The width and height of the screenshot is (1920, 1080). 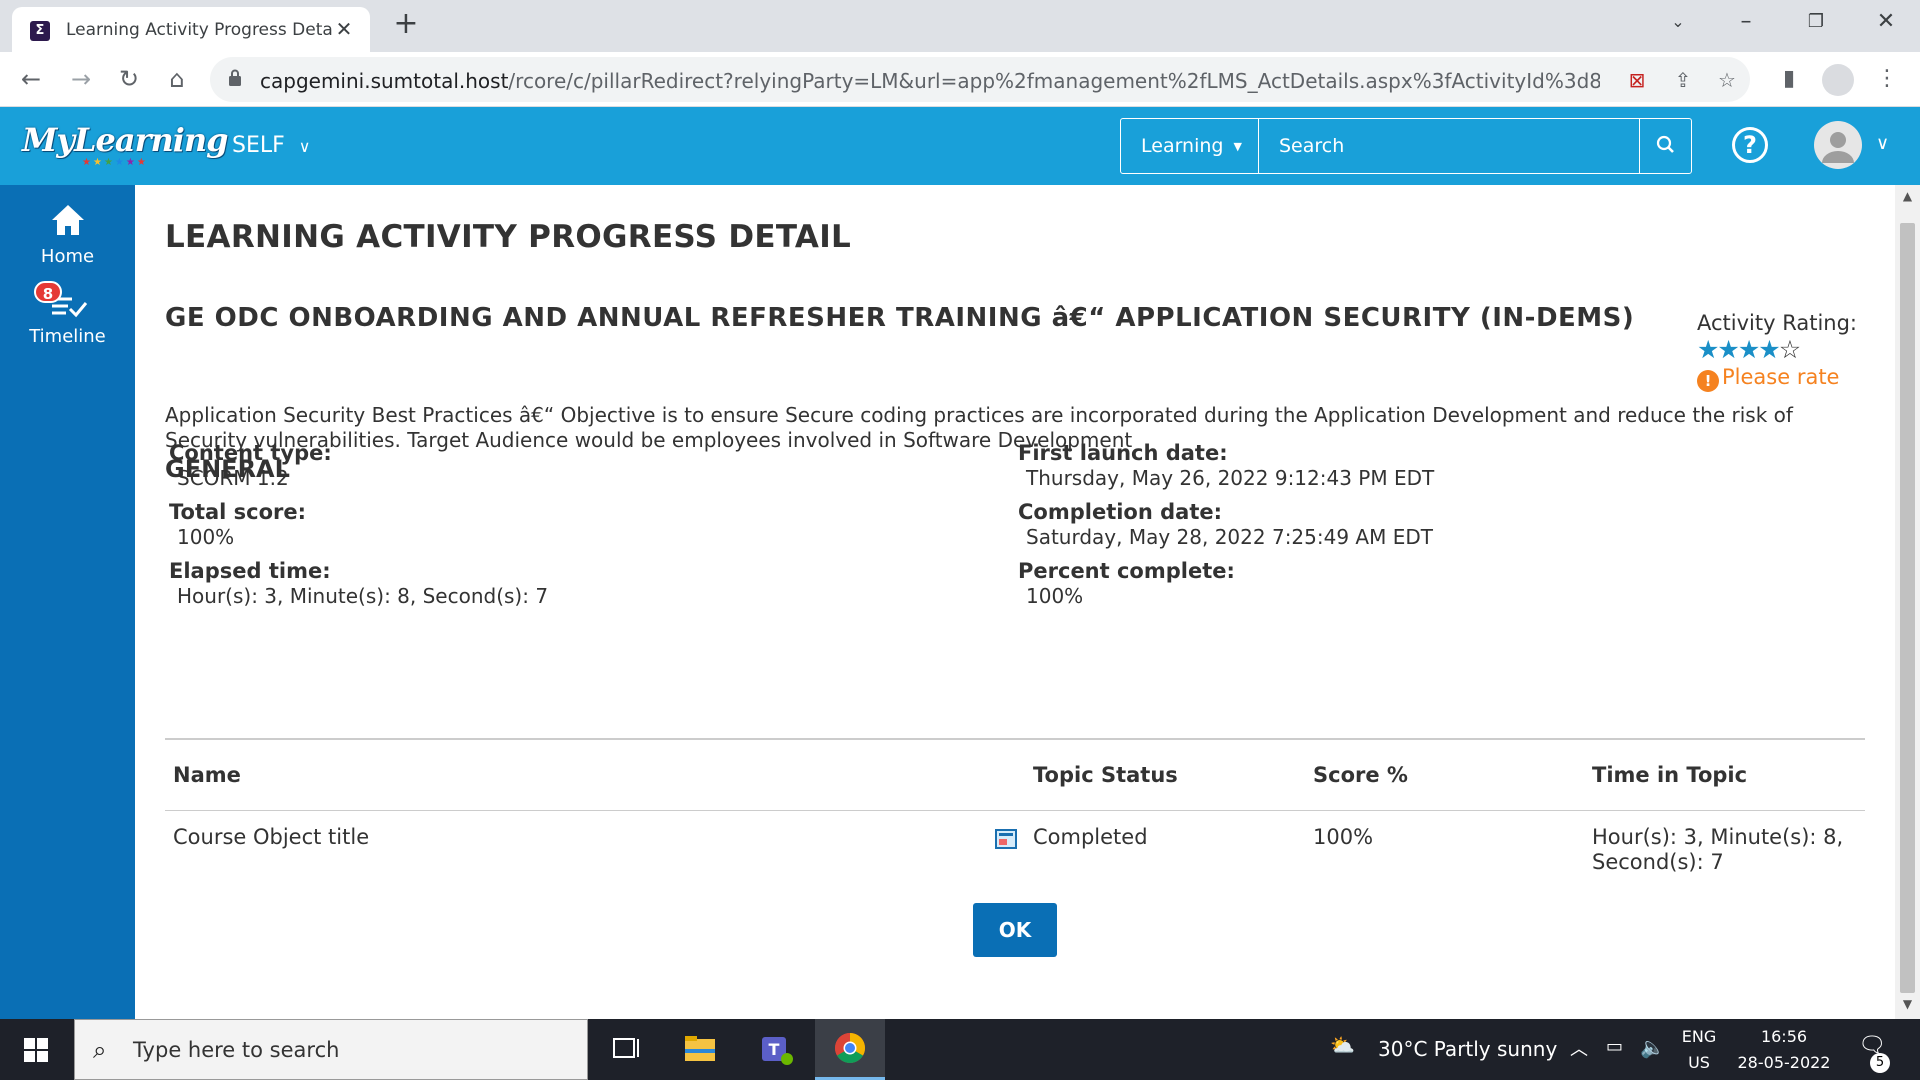 What do you see at coordinates (1015, 930) in the screenshot?
I see `ok-button: OK` at bounding box center [1015, 930].